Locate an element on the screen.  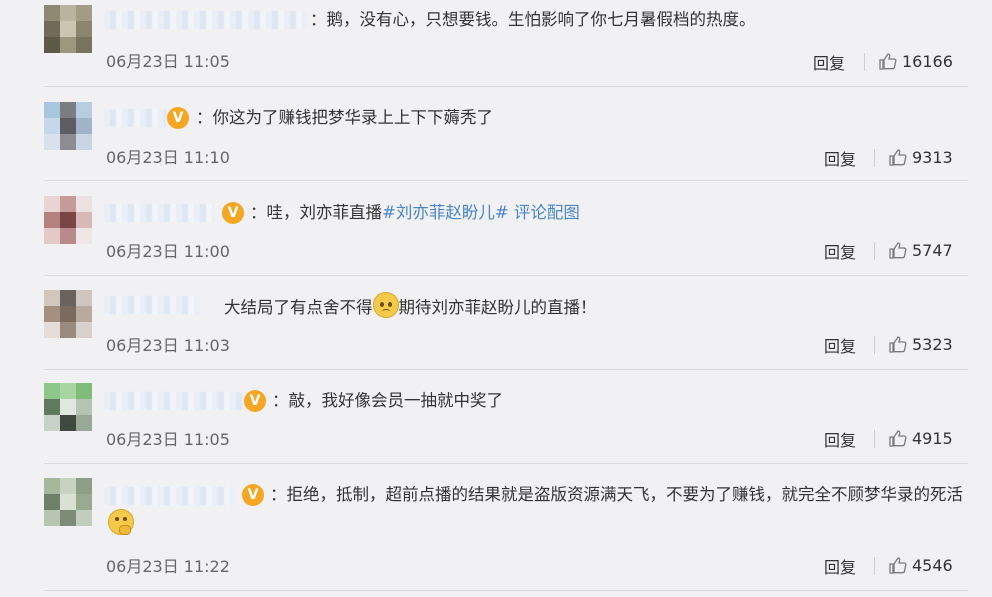
comment-text: ：你这为了赚钱把梦华录上上下下薅秃了 is located at coordinates (344, 118).